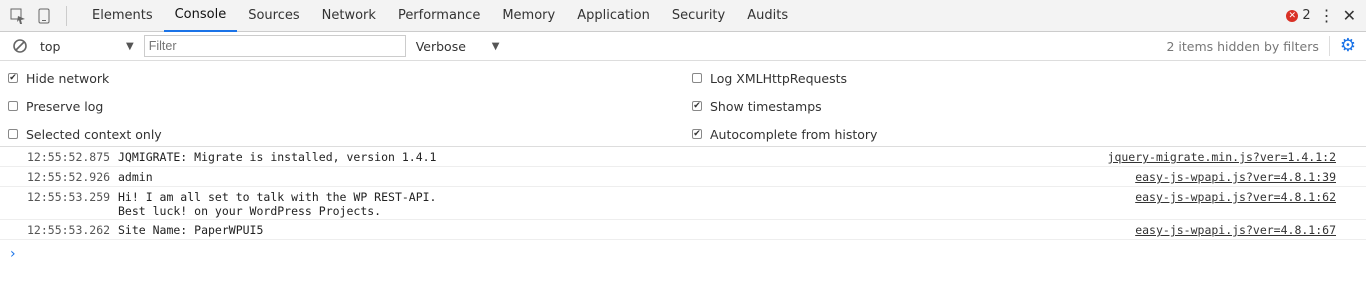  Describe the element at coordinates (13, 78) in the screenshot. I see `checkbox-hide-network: ✔` at that location.